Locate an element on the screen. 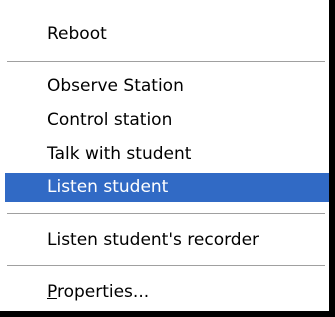 Image resolution: width=335 pixels, height=317 pixels. menu-item-control-station: Control station is located at coordinates (167, 120).